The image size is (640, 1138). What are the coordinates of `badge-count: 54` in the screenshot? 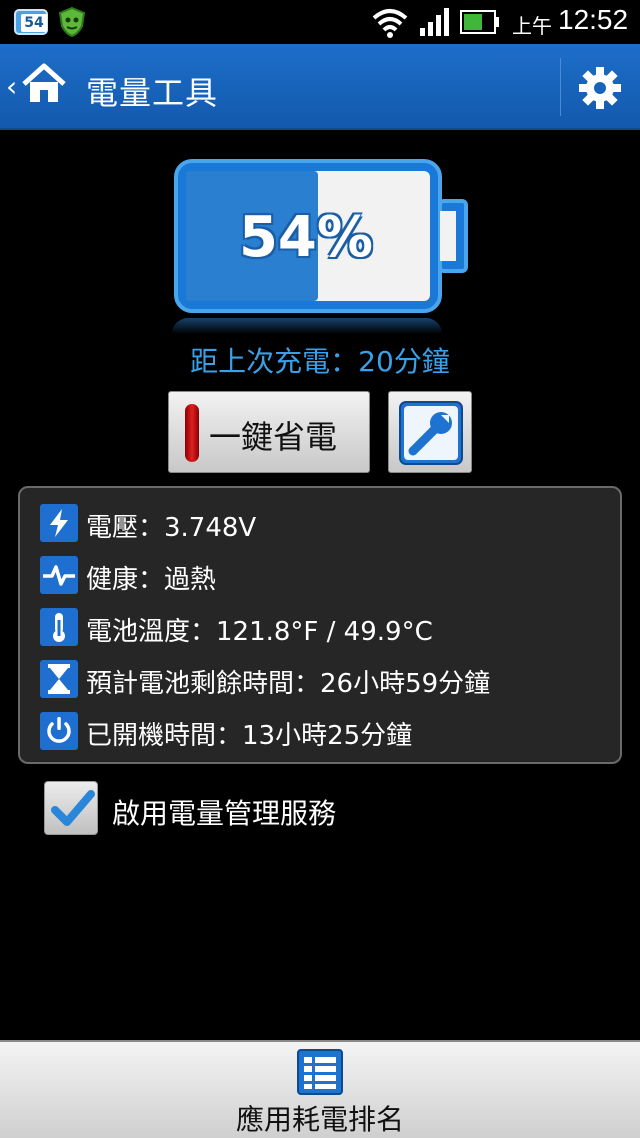 It's located at (34, 23).